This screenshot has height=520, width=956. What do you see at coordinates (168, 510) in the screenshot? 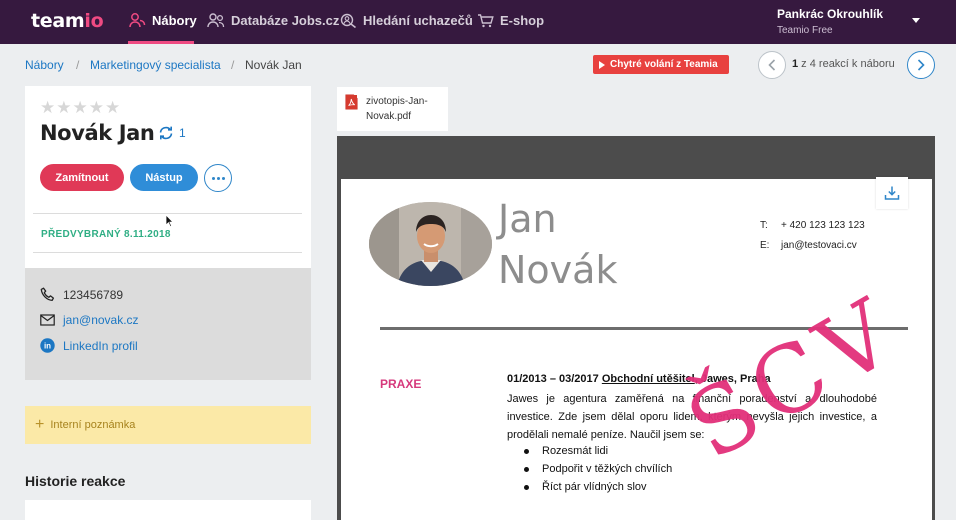
I see `history-card` at bounding box center [168, 510].